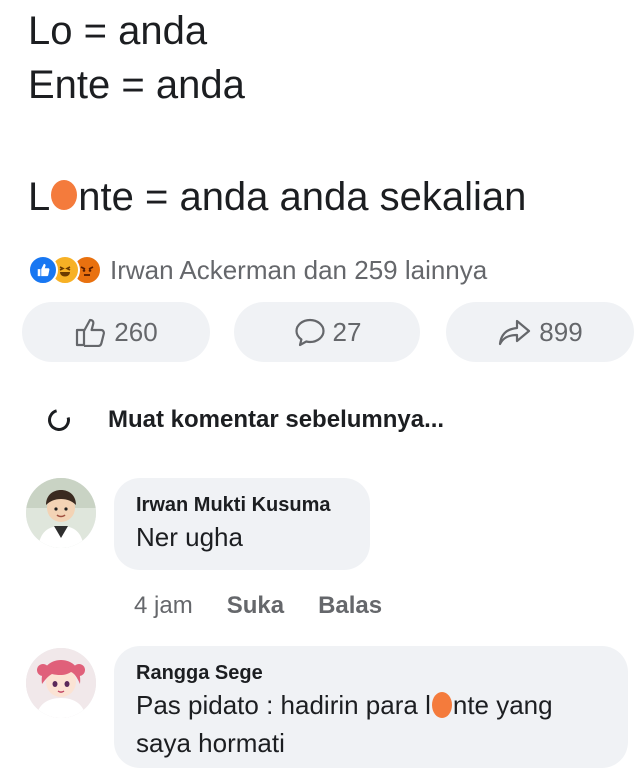 This screenshot has height=768, width=640. Describe the element at coordinates (43, 270) in the screenshot. I see `like-icon` at that location.